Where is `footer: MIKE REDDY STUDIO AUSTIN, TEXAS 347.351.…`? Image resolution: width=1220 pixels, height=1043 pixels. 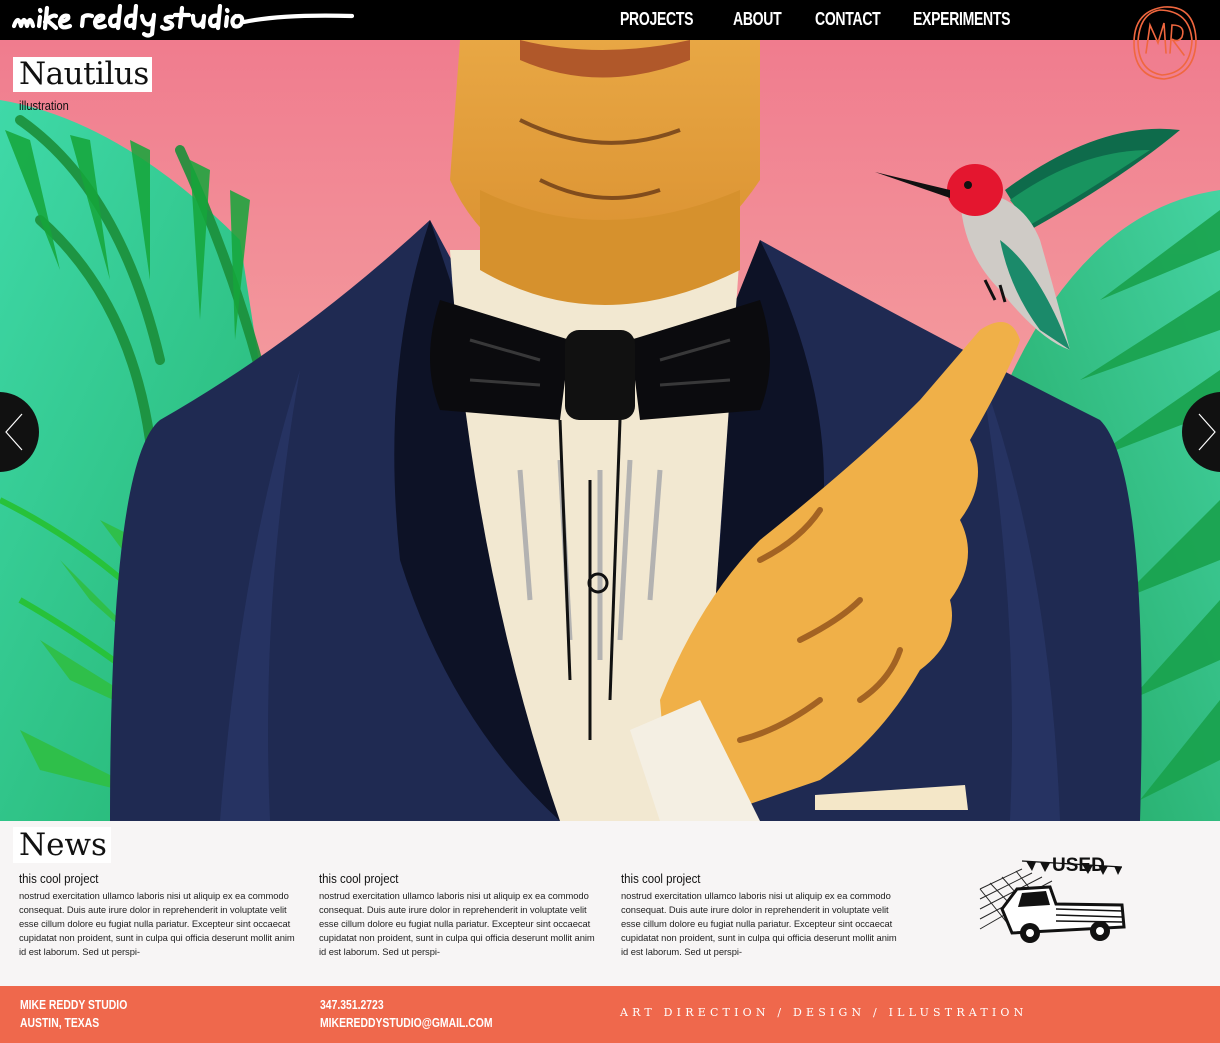 footer: MIKE REDDY STUDIO AUSTIN, TEXAS 347.351.… is located at coordinates (610, 1014).